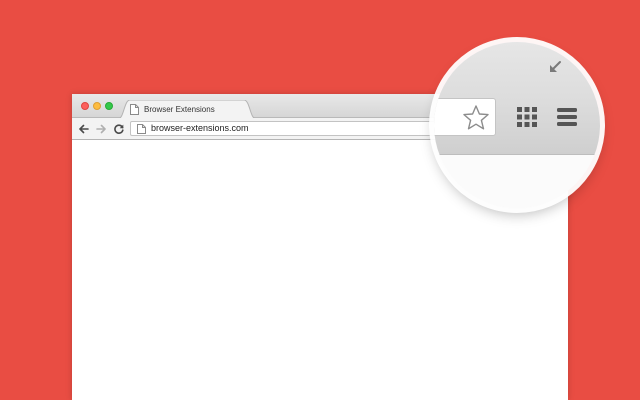 This screenshot has height=400, width=640. What do you see at coordinates (200, 128) in the screenshot?
I see `url-text: browser-extensions.com` at bounding box center [200, 128].